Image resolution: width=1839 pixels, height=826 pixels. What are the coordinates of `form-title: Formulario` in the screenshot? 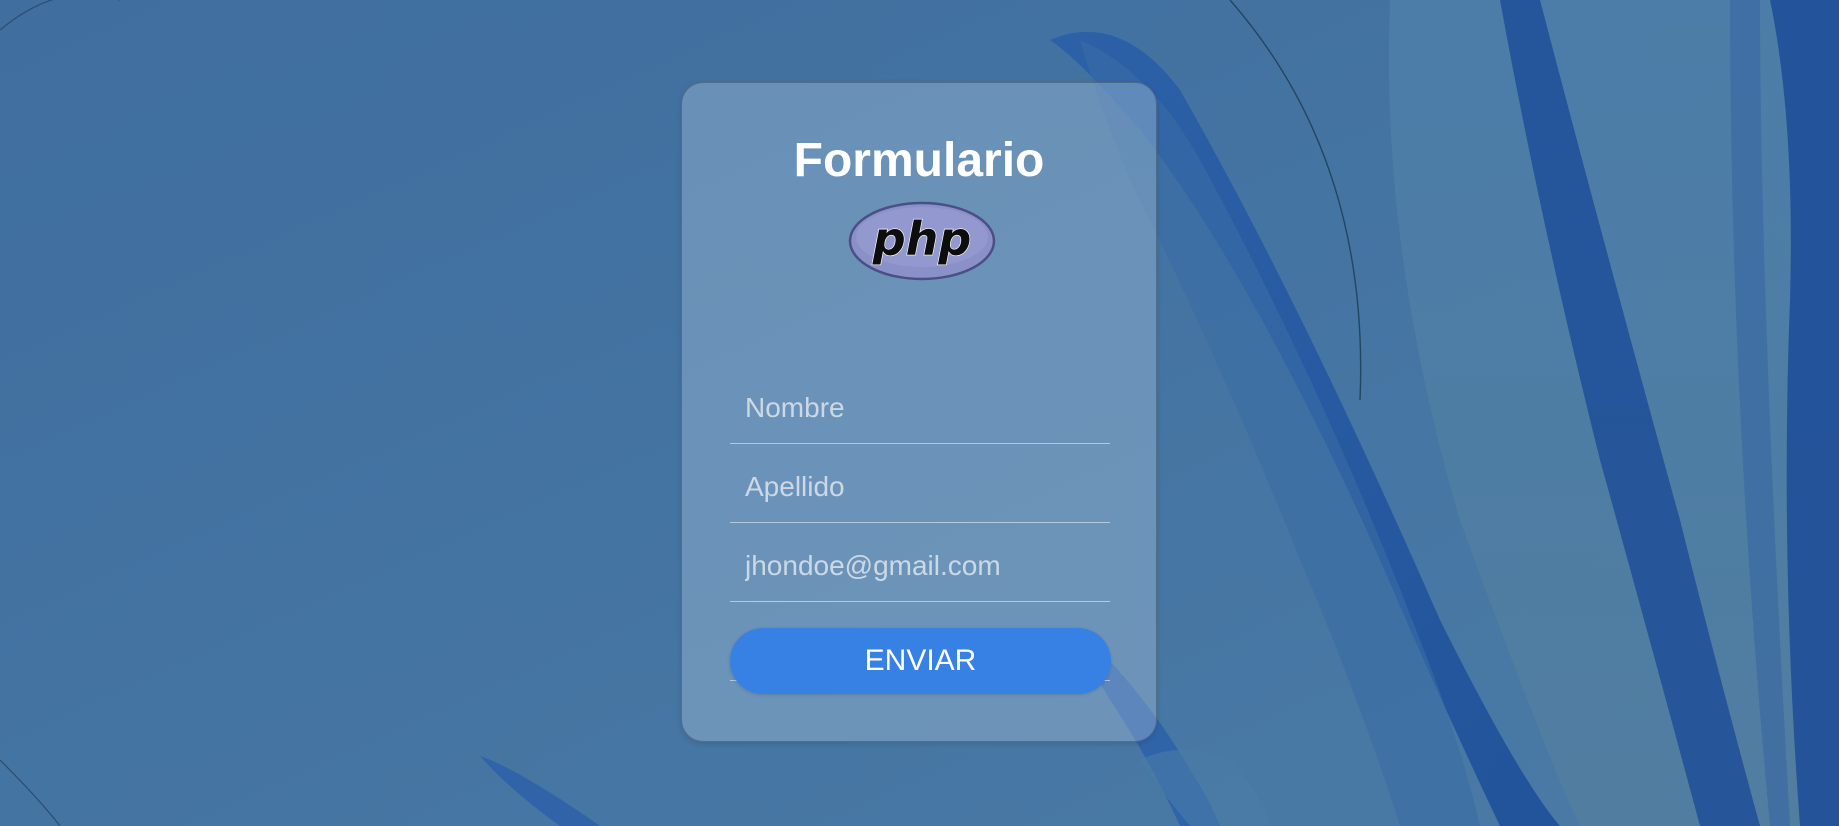 It's located at (919, 160).